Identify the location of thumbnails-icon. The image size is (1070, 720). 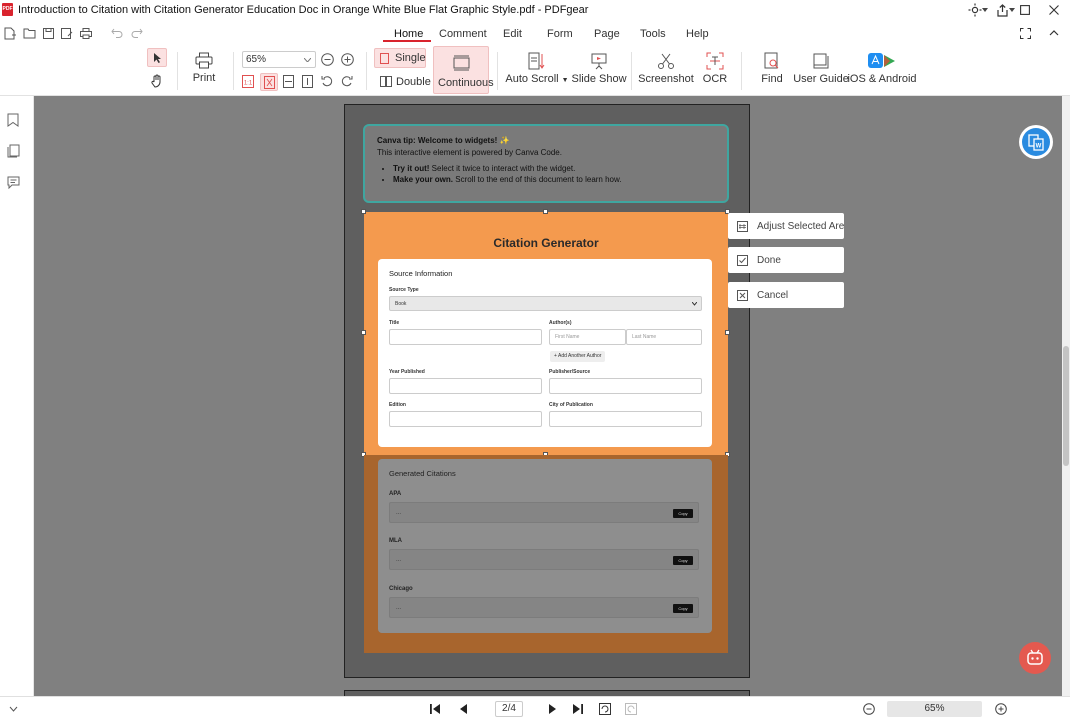
(15, 152).